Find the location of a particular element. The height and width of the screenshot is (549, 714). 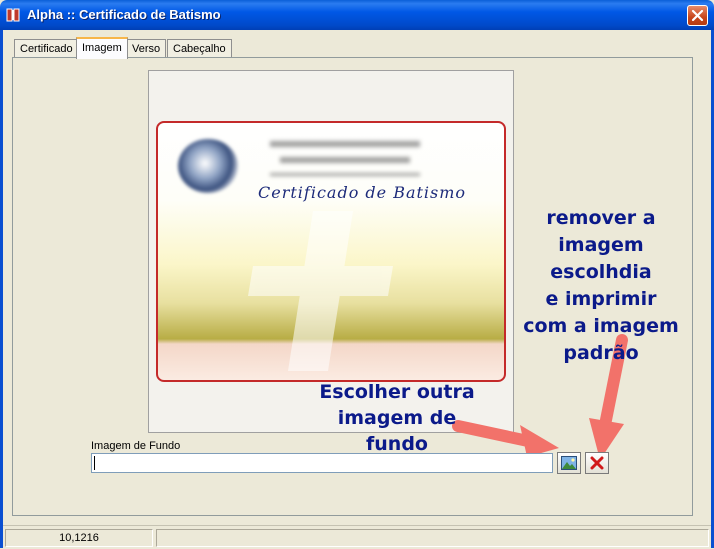

status-panel is located at coordinates (432, 538).